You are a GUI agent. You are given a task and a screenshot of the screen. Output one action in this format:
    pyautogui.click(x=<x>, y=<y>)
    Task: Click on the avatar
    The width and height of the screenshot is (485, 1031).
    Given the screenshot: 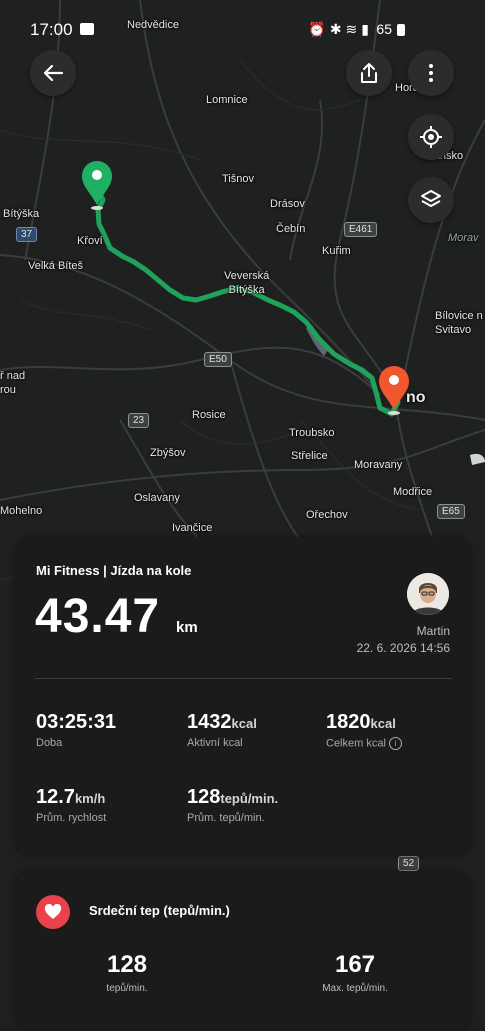 What is the action you would take?
    pyautogui.click(x=428, y=594)
    